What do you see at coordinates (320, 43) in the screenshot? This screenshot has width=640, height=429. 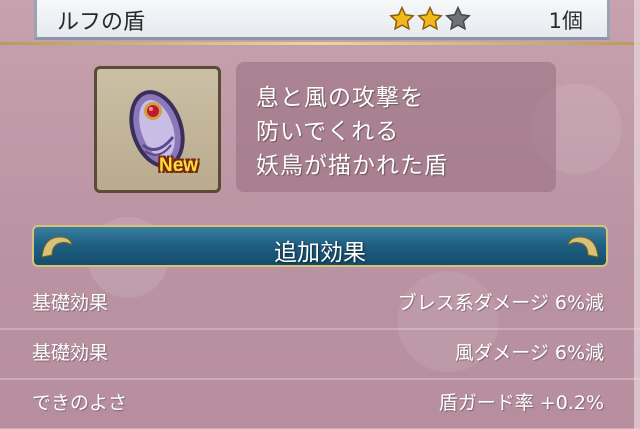 I see `header-divider` at bounding box center [320, 43].